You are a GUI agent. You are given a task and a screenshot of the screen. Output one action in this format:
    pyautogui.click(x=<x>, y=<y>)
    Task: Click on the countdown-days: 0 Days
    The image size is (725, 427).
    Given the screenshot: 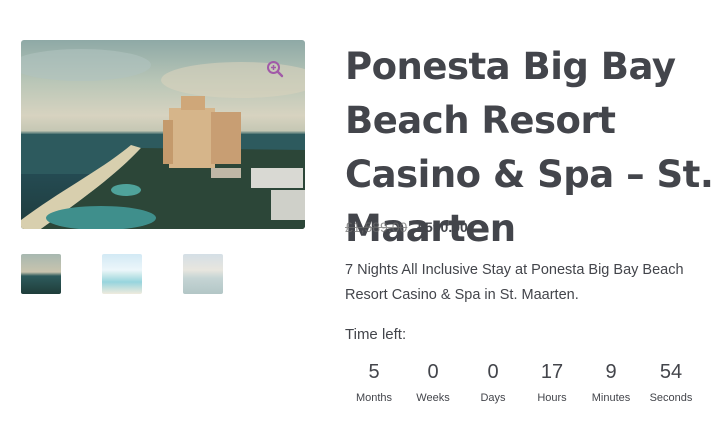 What is the action you would take?
    pyautogui.click(x=493, y=382)
    